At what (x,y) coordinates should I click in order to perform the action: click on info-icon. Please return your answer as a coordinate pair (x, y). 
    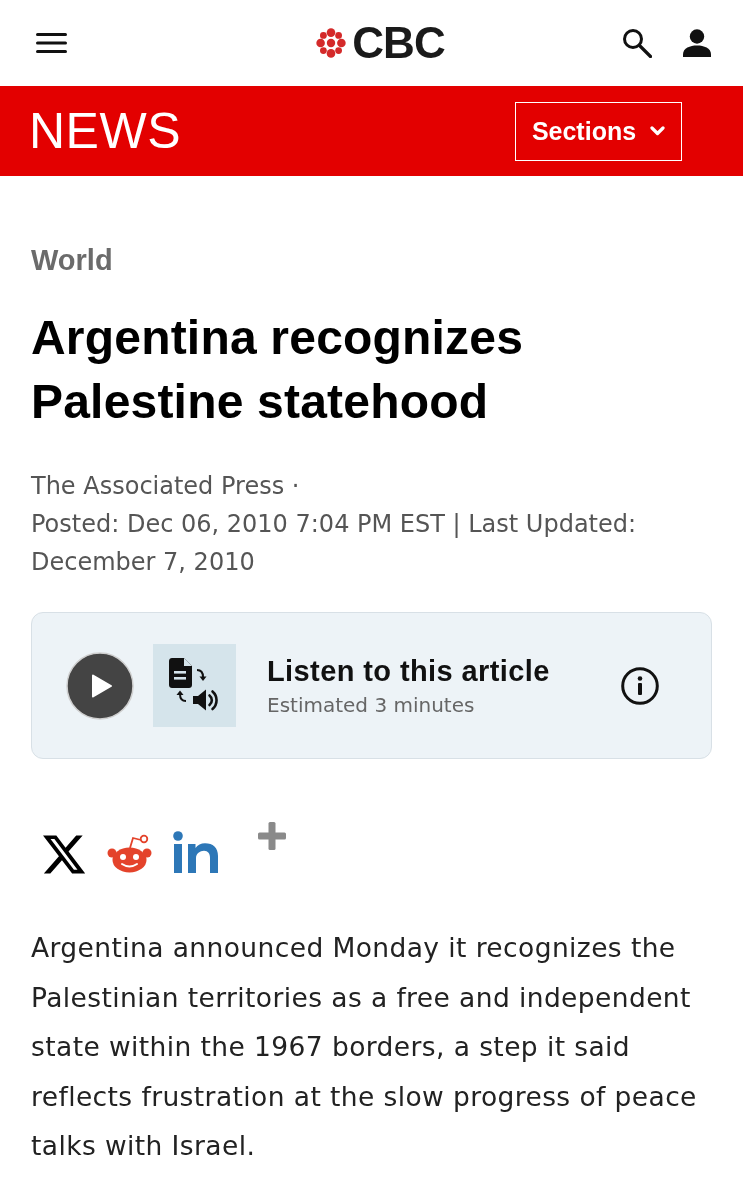
    Looking at the image, I should click on (640, 685).